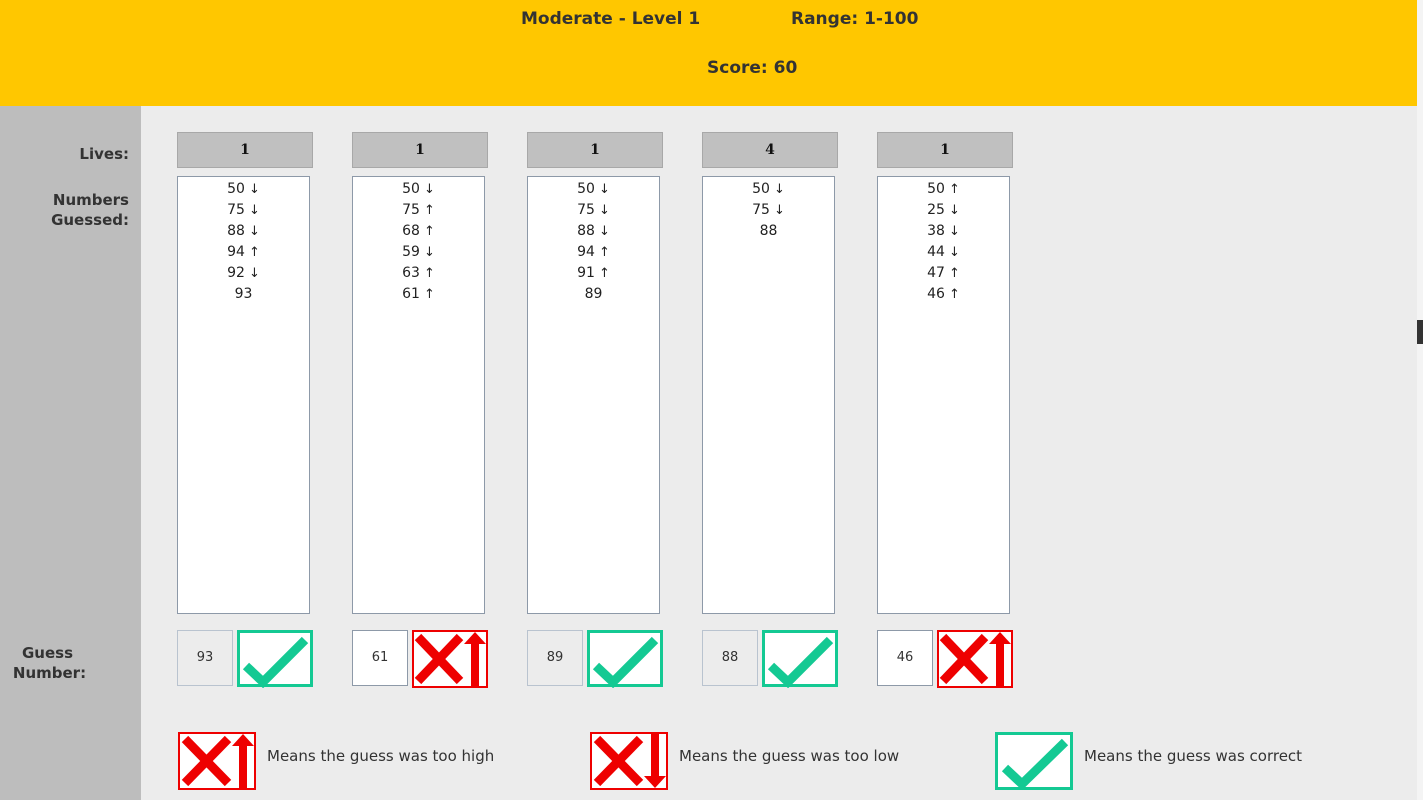  I want to click on guess-number-input: 88, so click(730, 658).